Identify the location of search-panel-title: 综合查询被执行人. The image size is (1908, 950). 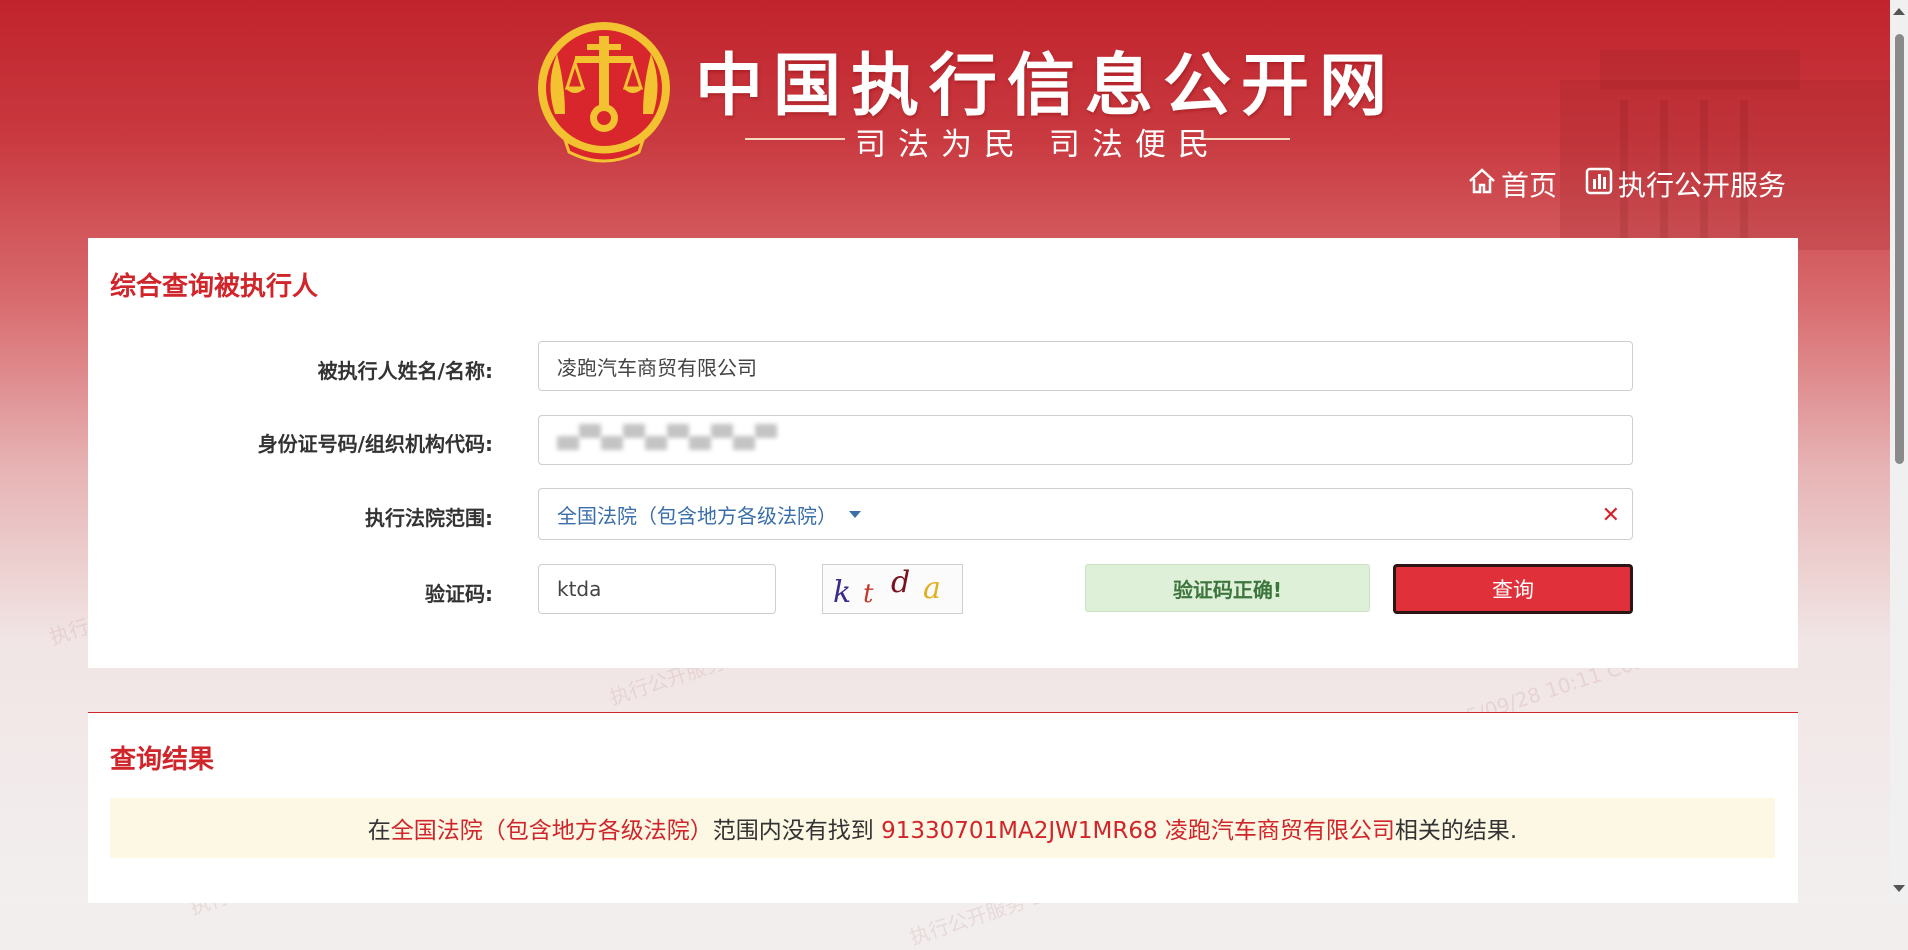
(214, 287).